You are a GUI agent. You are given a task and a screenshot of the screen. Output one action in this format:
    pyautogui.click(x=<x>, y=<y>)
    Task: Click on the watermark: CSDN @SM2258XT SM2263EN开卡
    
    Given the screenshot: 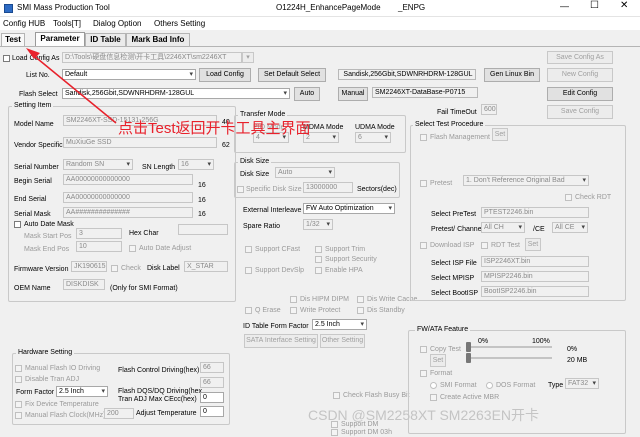 What is the action you would take?
    pyautogui.click(x=424, y=415)
    